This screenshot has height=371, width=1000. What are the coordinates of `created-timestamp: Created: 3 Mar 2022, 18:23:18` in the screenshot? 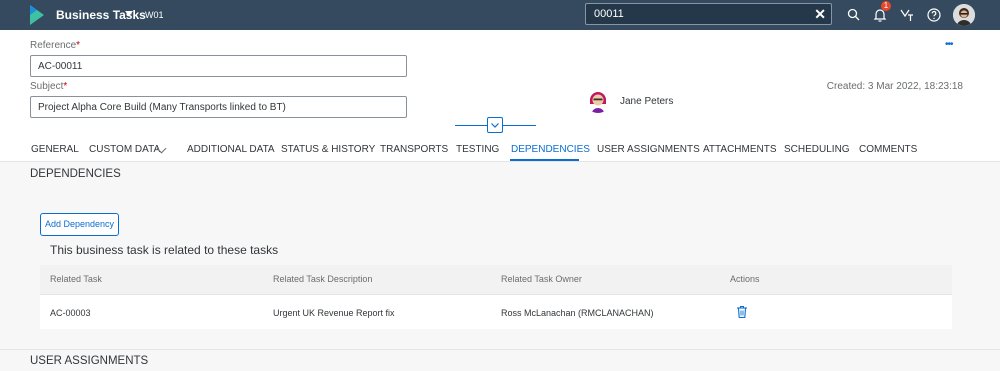 It's located at (894, 86).